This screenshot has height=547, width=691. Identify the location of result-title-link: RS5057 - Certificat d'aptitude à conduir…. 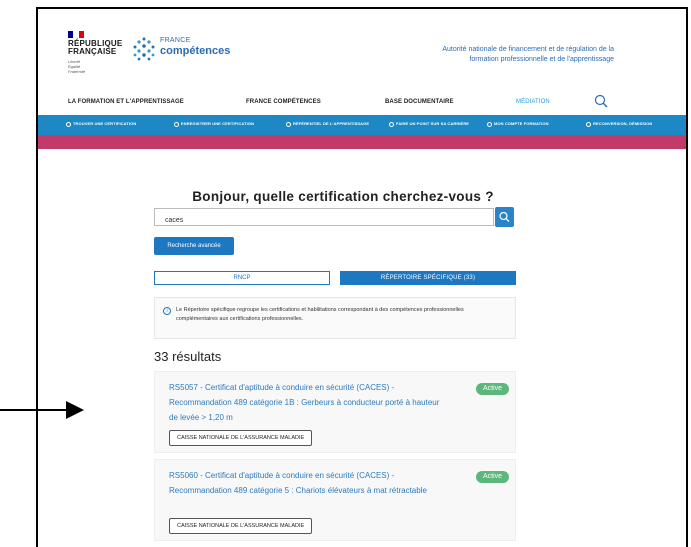
(309, 402).